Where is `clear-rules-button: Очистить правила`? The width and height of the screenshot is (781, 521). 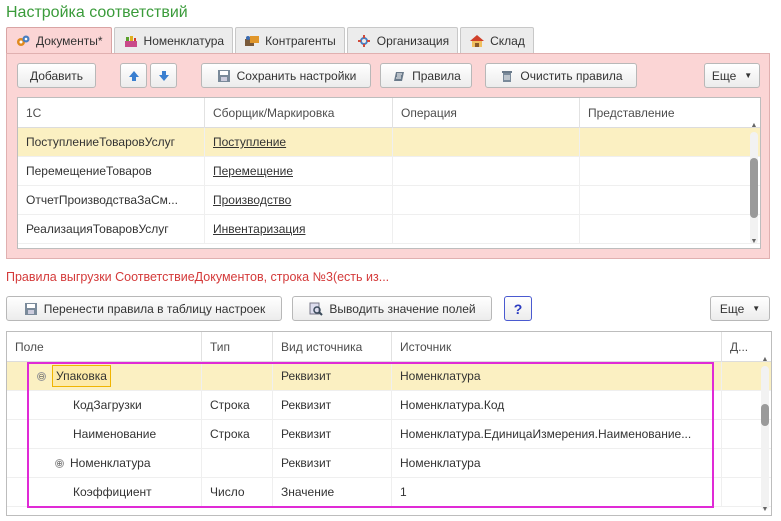
clear-rules-button: Очистить правила is located at coordinates (561, 75).